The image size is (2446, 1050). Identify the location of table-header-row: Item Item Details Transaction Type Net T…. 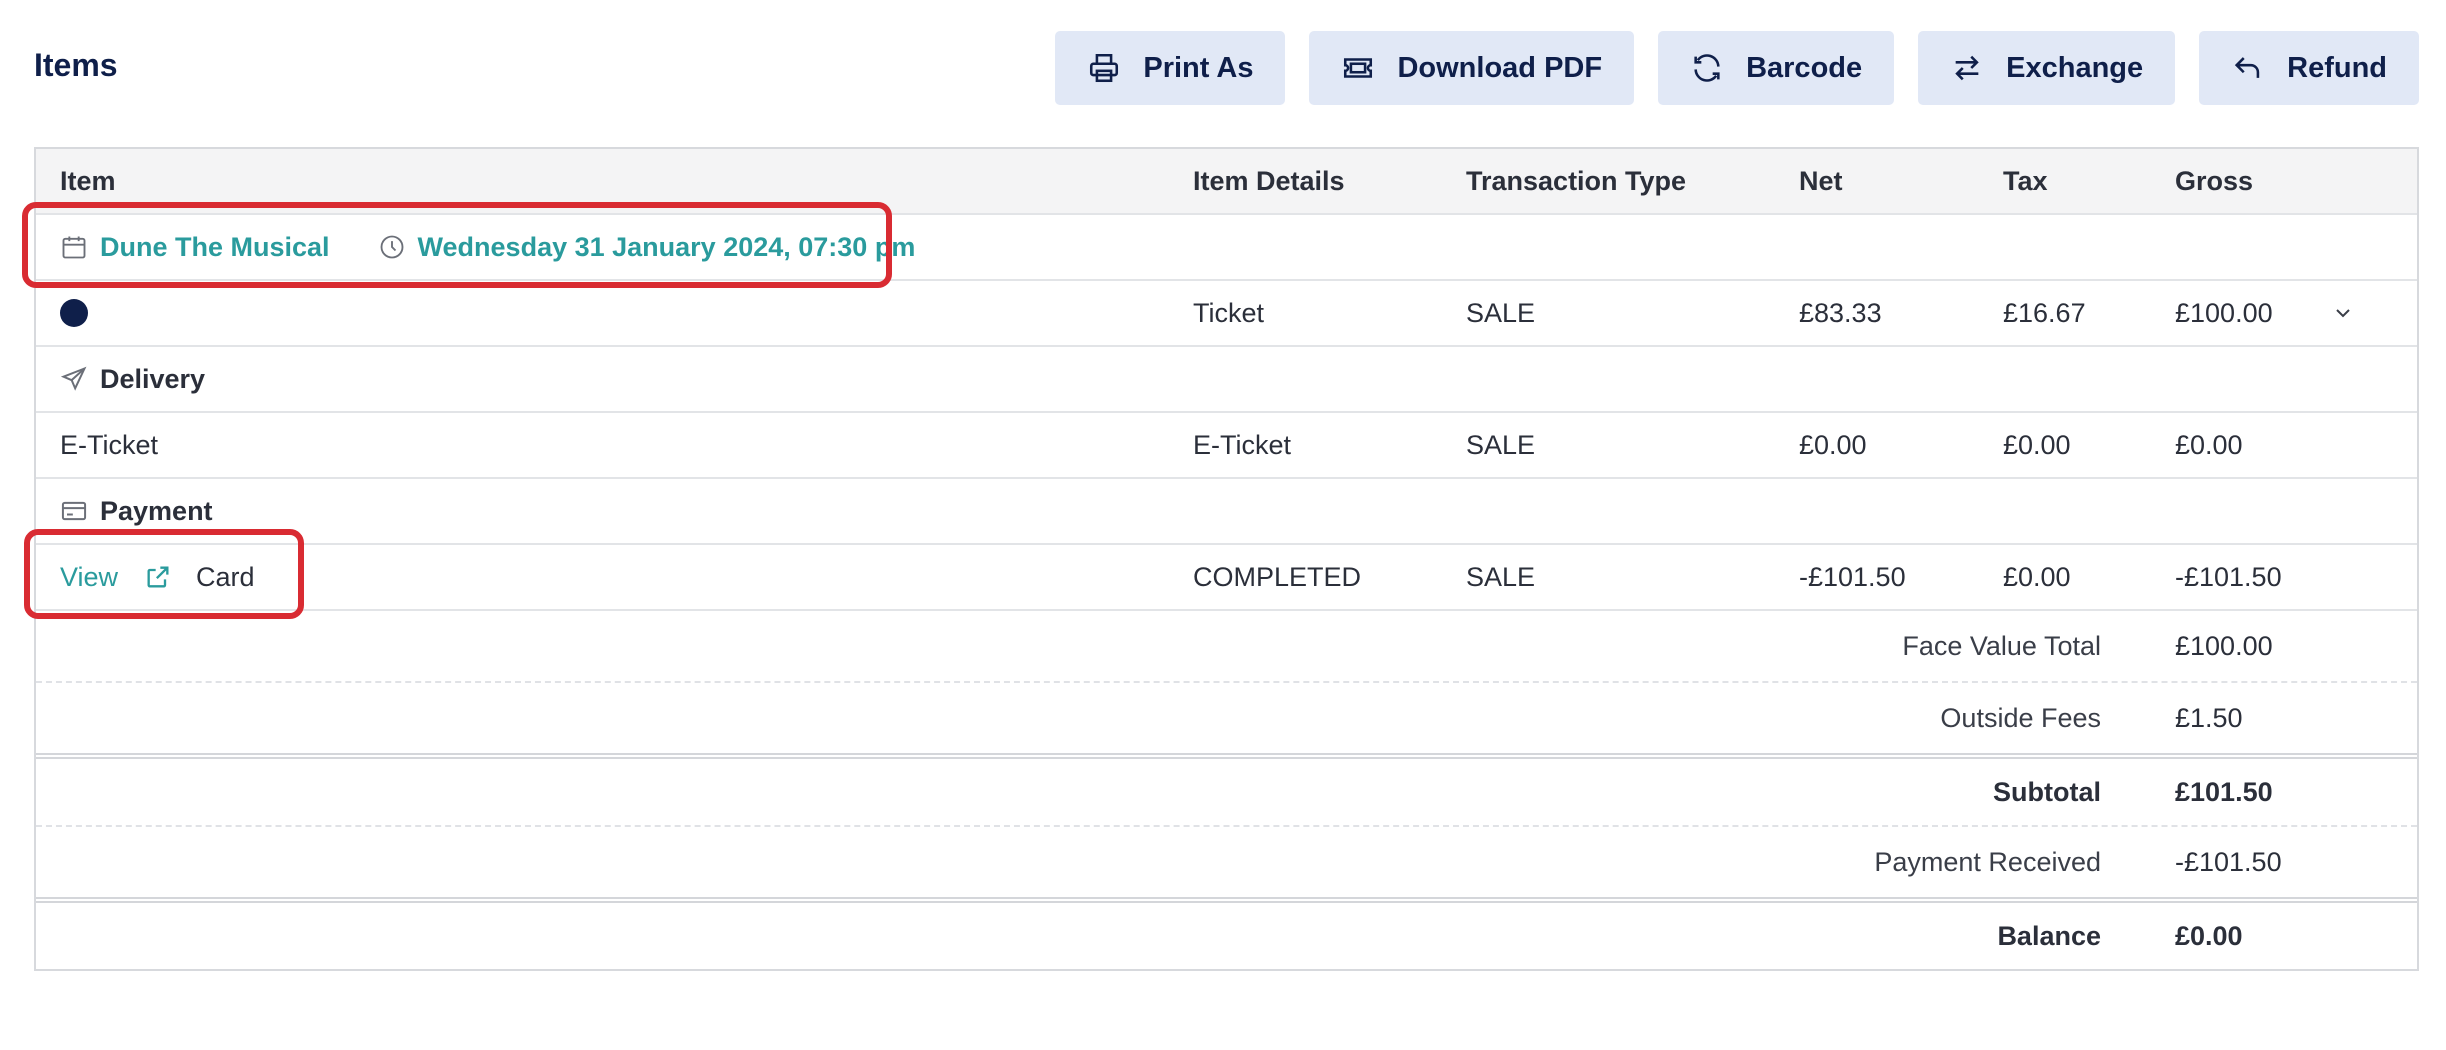
(1226, 181).